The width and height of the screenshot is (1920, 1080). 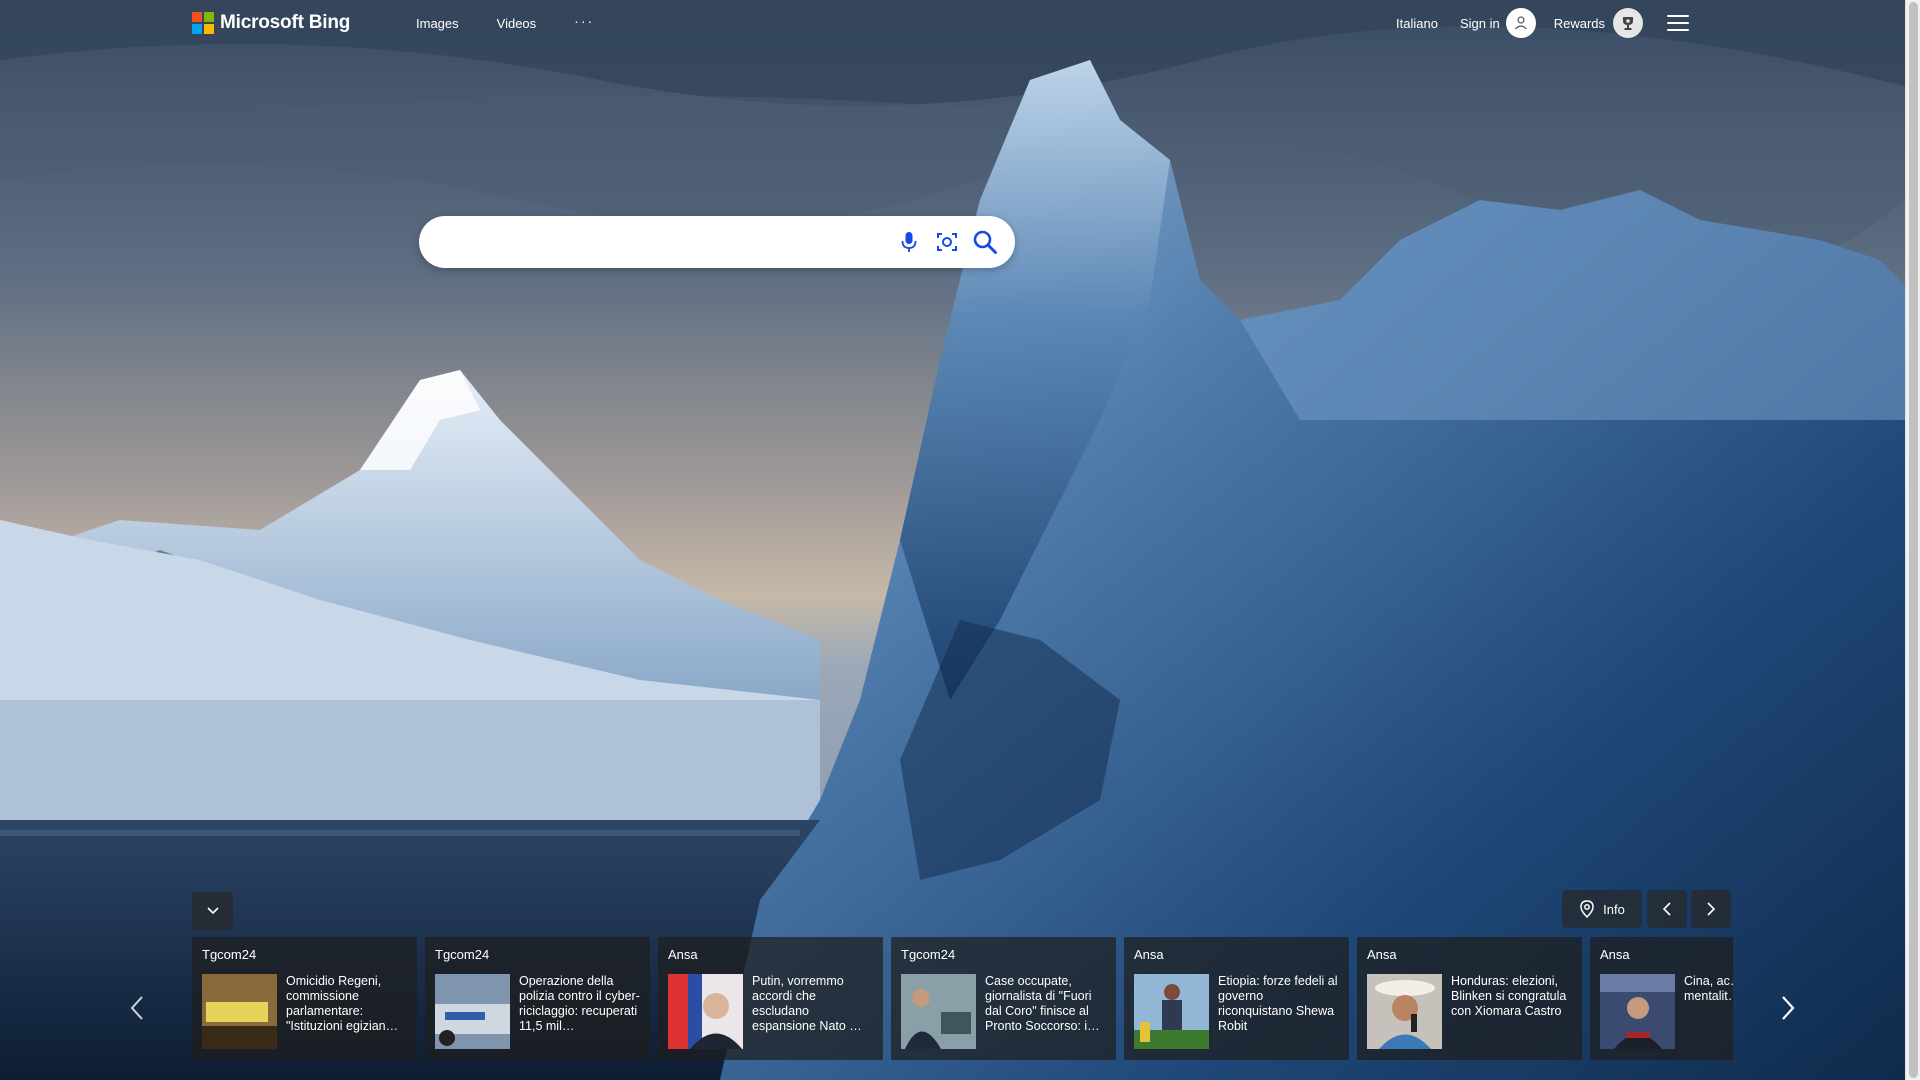 I want to click on brand-name: Microsoft Bing, so click(x=285, y=22).